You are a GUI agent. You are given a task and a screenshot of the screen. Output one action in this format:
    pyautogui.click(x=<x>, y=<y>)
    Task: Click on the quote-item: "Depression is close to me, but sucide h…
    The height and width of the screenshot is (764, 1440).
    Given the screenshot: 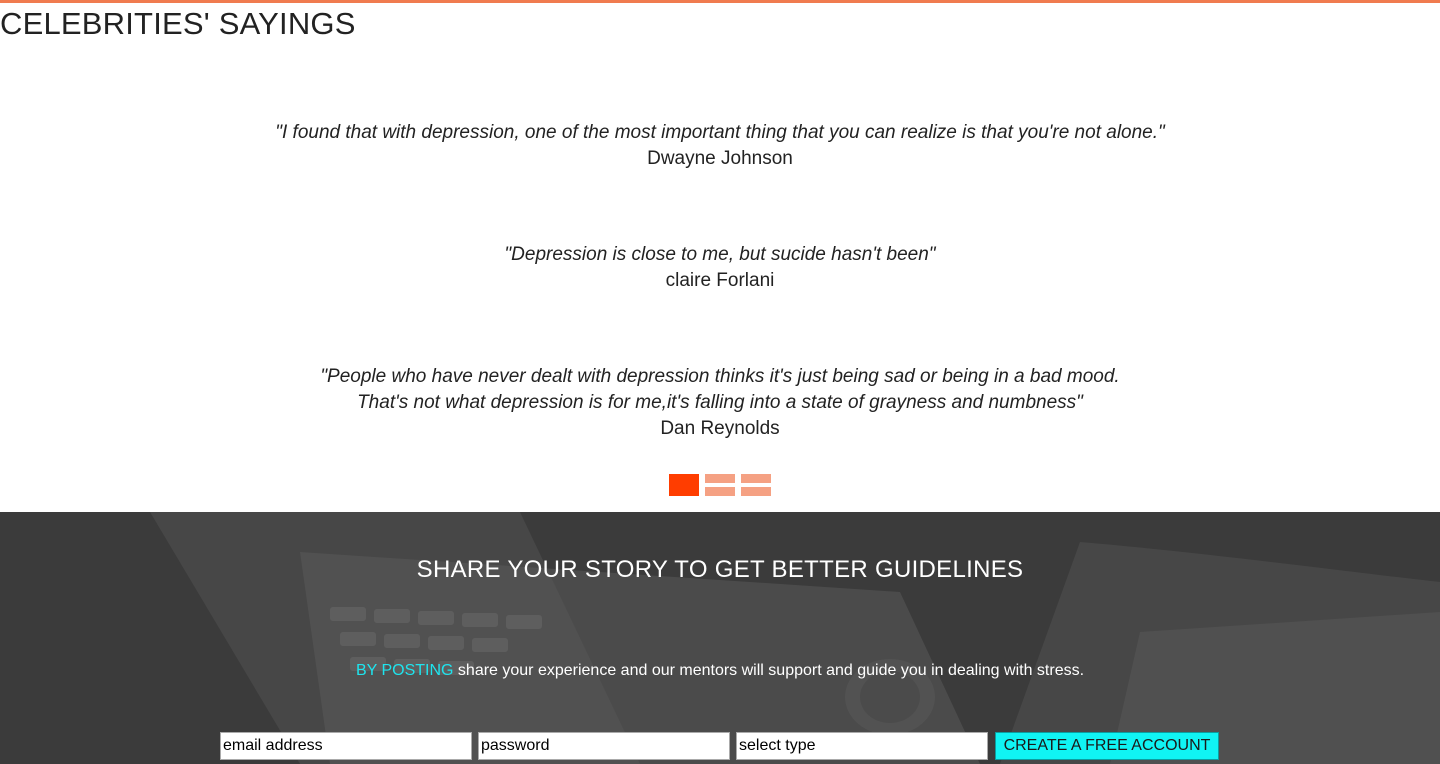 What is the action you would take?
    pyautogui.click(x=720, y=268)
    